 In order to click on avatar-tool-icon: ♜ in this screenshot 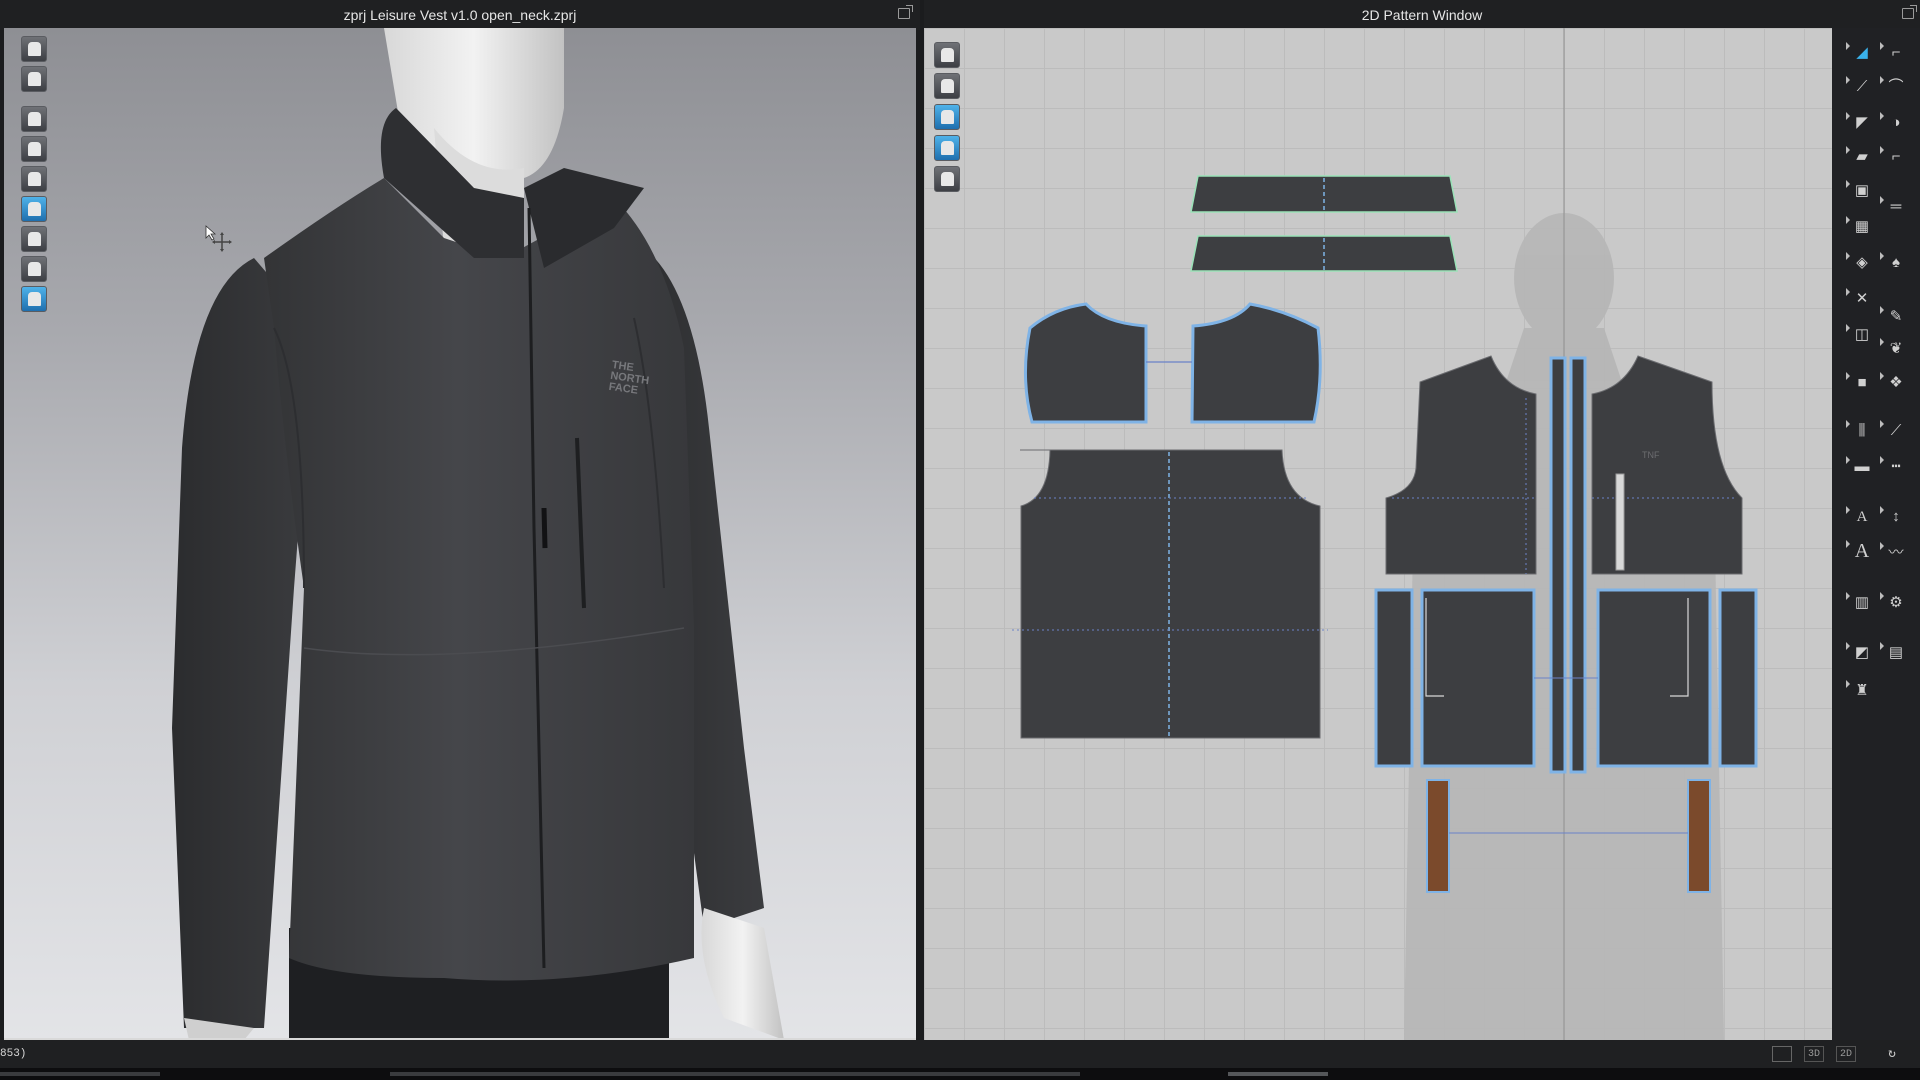, I will do `click(1860, 691)`.